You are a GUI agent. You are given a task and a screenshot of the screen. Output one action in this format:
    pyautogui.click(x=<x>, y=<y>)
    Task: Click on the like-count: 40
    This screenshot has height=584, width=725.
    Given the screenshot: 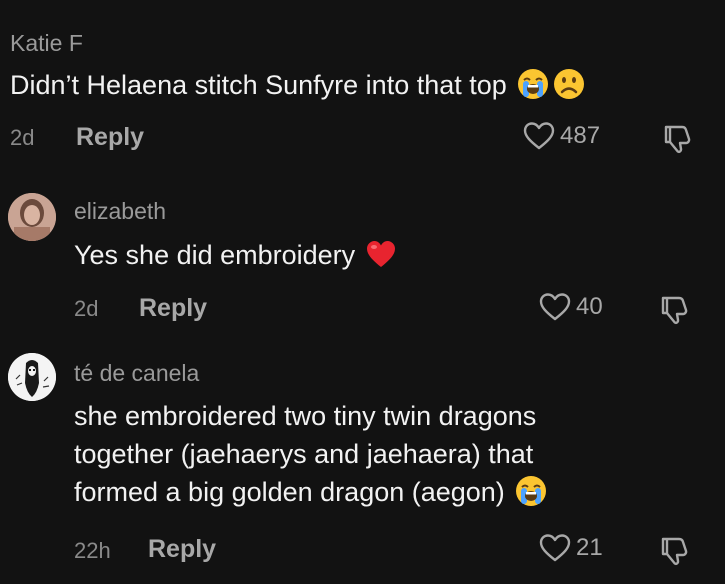 What is the action you would take?
    pyautogui.click(x=589, y=306)
    